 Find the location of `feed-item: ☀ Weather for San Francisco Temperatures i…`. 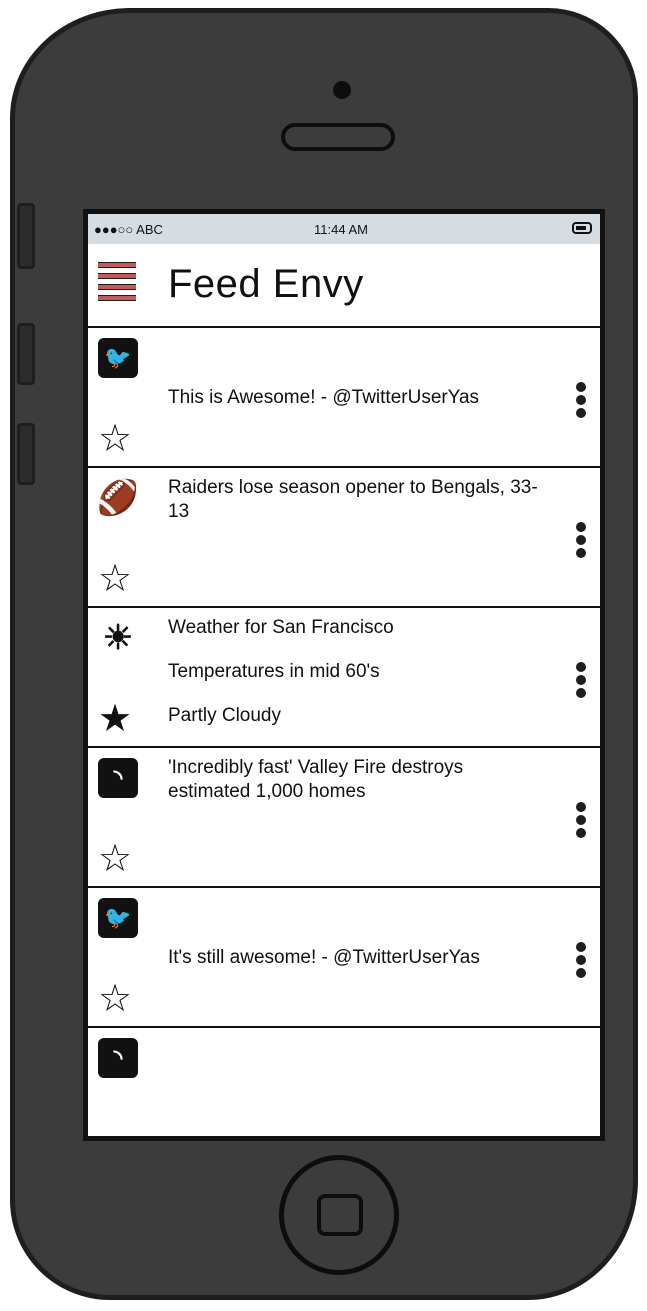

feed-item: ☀ Weather for San Francisco Temperatures i… is located at coordinates (344, 678).